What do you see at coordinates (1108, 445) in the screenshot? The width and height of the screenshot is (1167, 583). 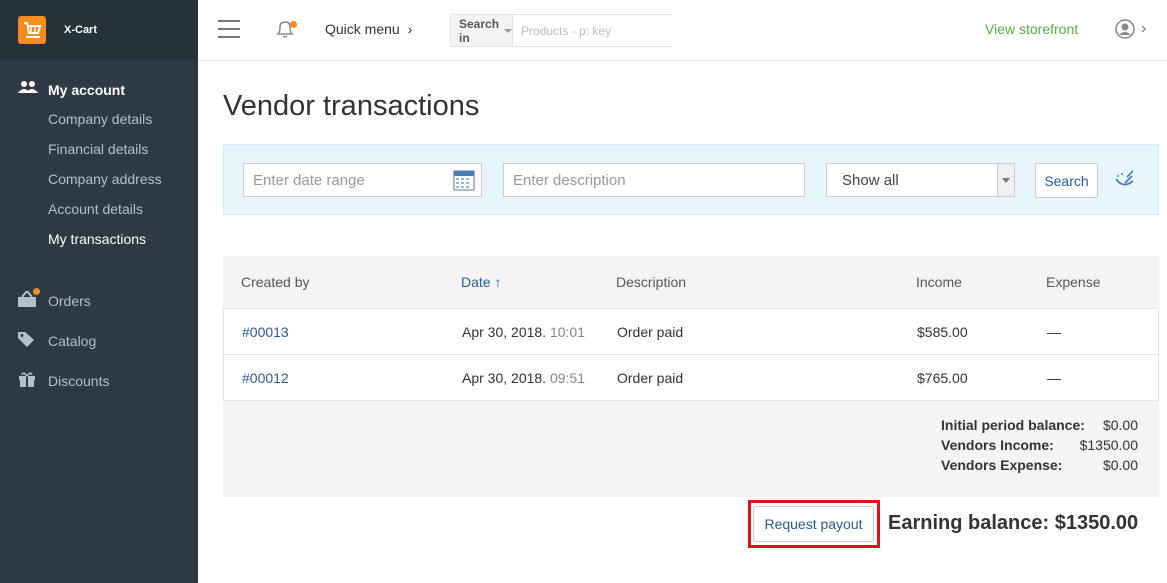 I see `total-value: $1350.00` at bounding box center [1108, 445].